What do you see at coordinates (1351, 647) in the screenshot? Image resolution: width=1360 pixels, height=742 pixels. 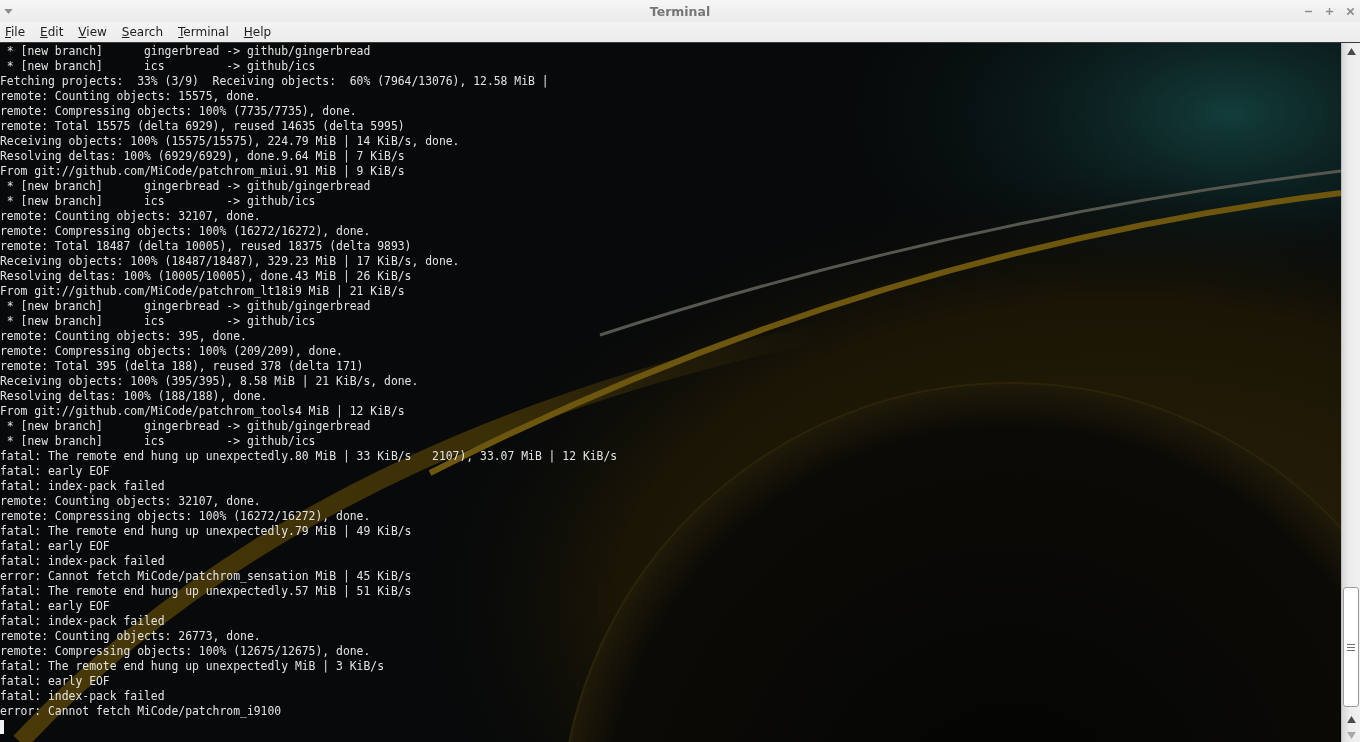 I see `scroll-thumb` at bounding box center [1351, 647].